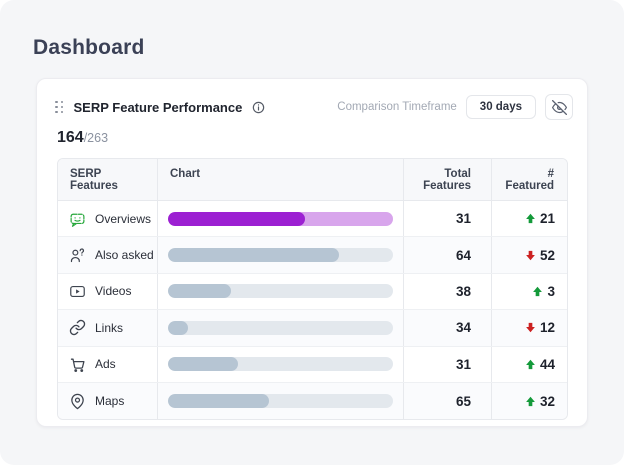 This screenshot has height=465, width=624. I want to click on table-row-maps: Maps 65 32, so click(312, 401).